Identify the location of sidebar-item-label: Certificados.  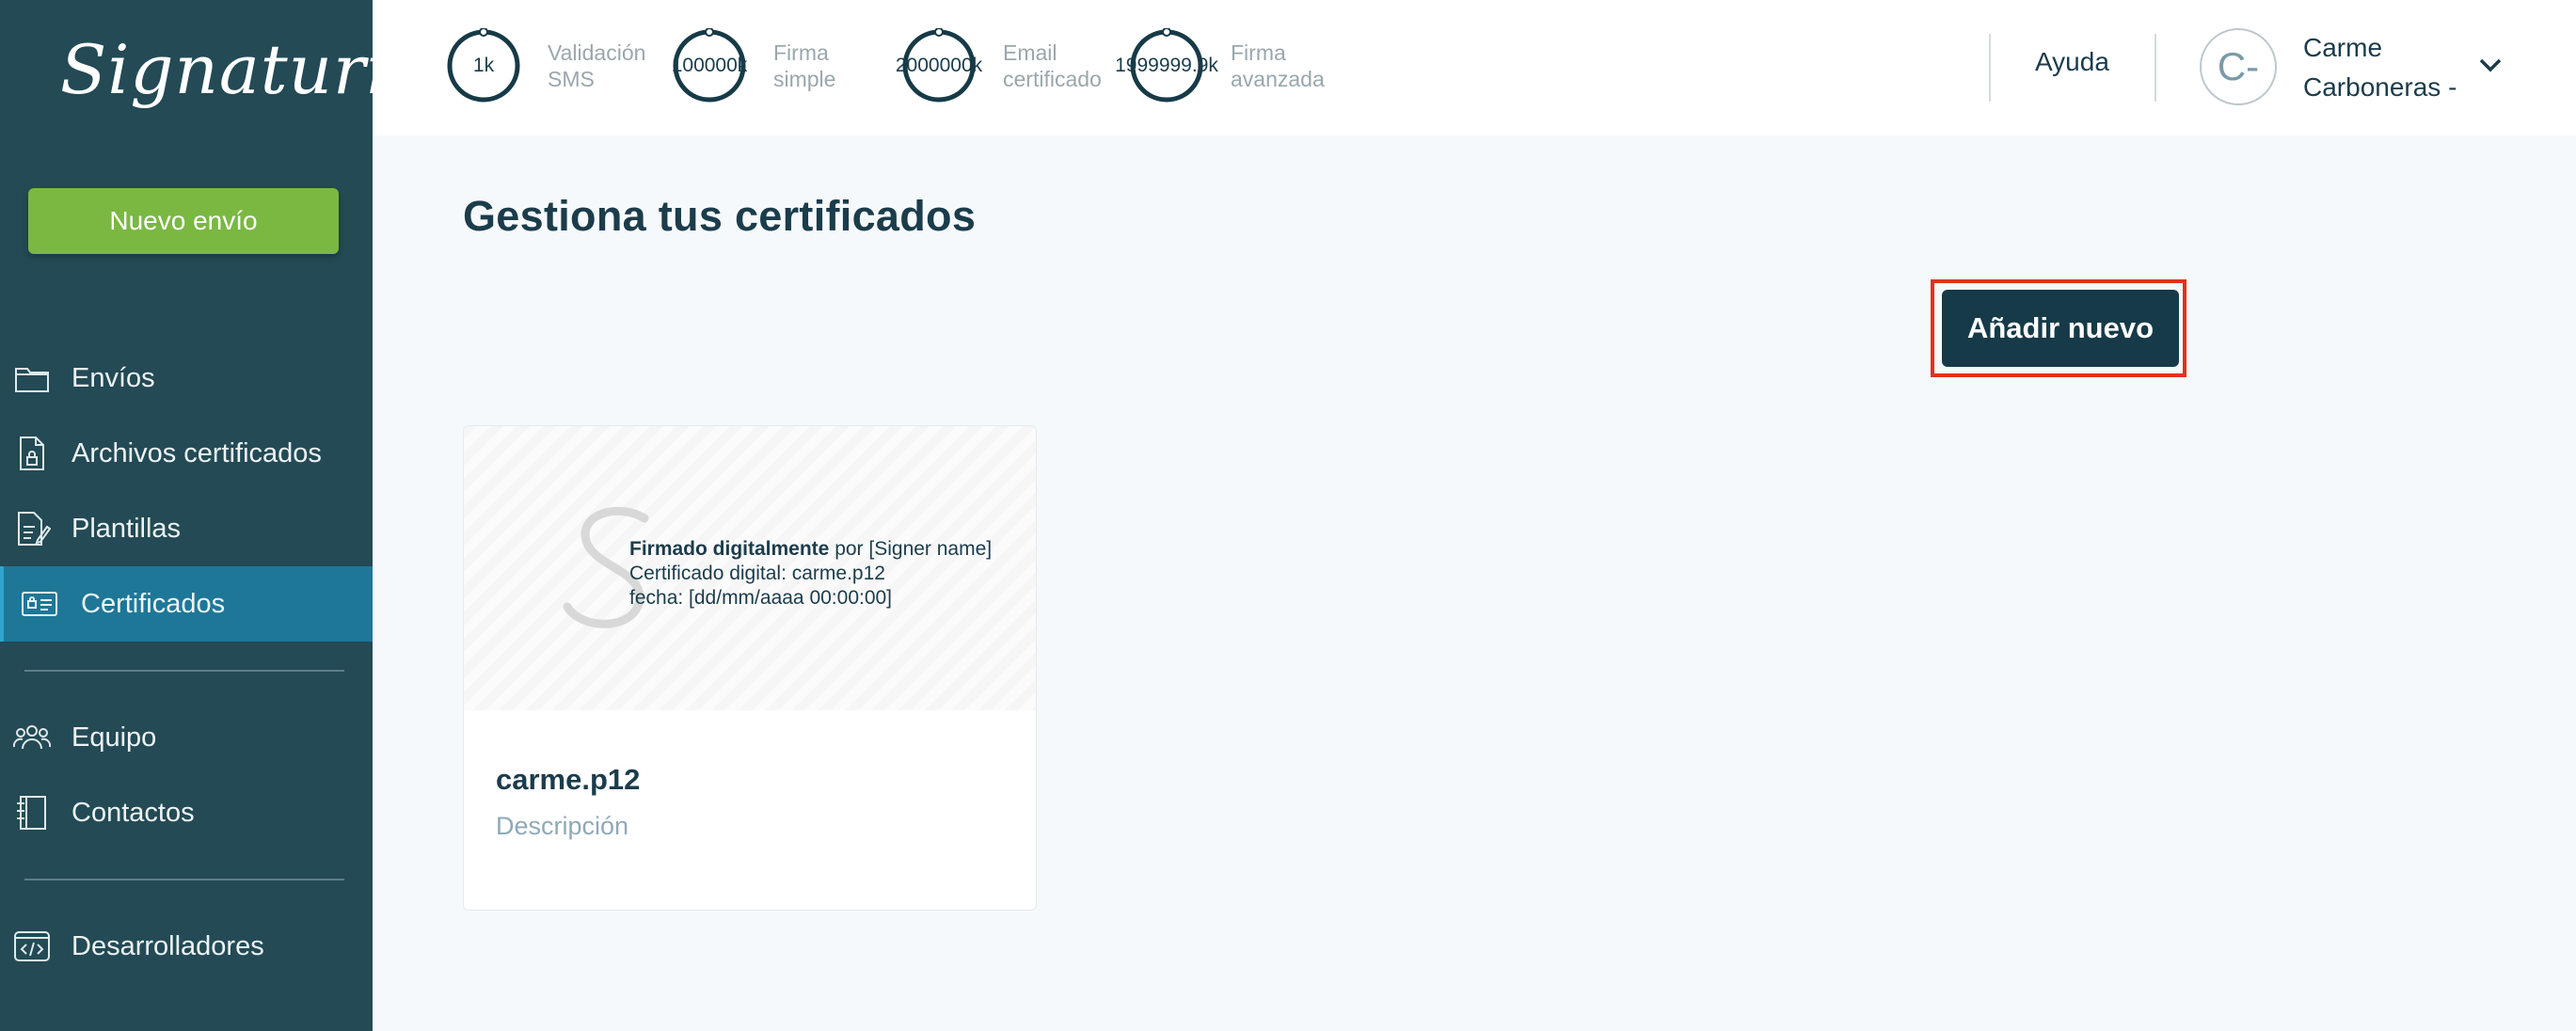
(154, 604).